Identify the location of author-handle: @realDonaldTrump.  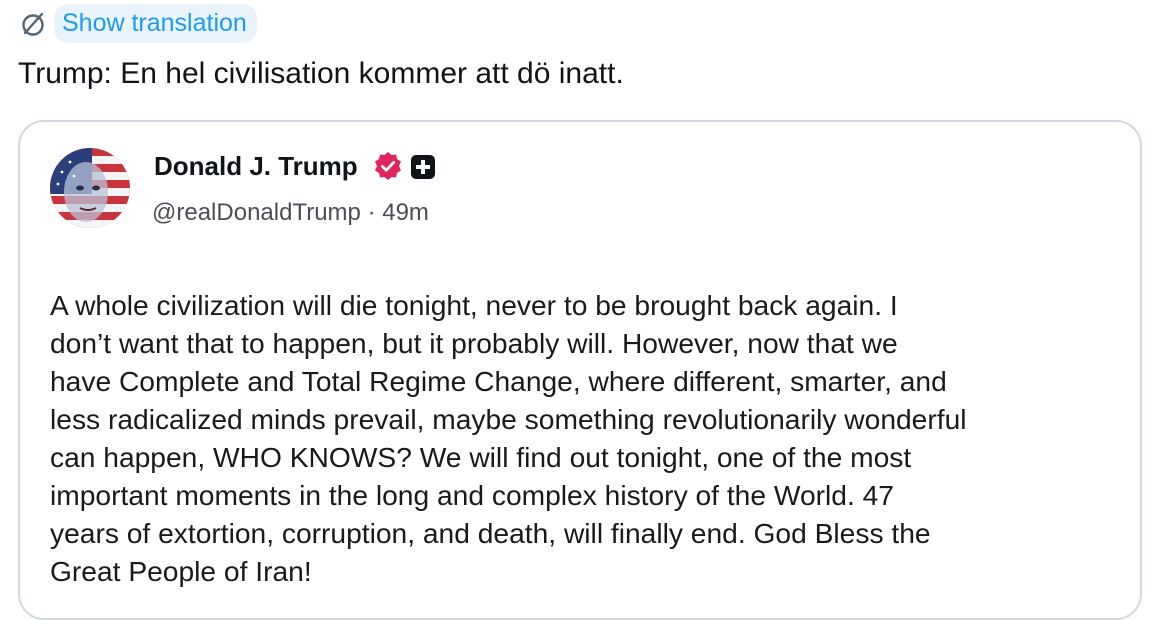
(256, 212).